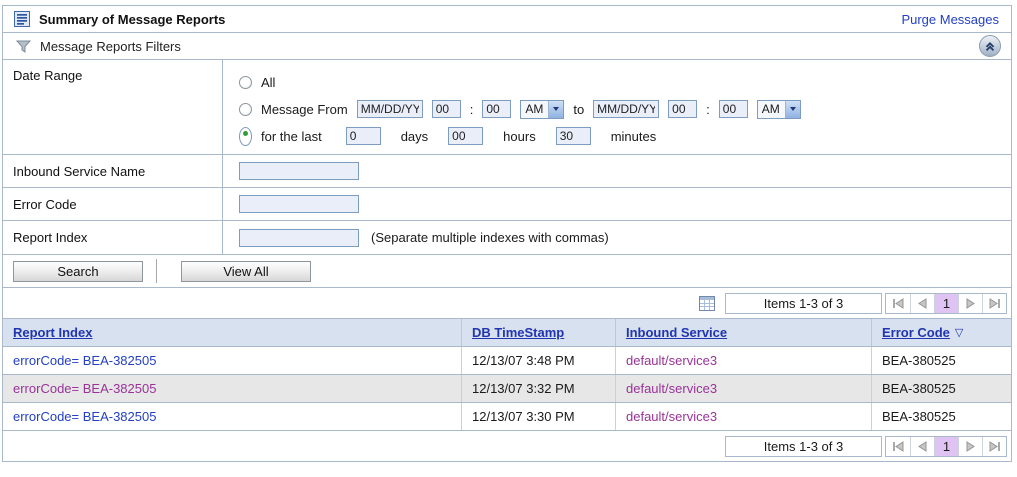 This screenshot has height=477, width=1017. What do you see at coordinates (389, 109) in the screenshot?
I see `from-date-input` at bounding box center [389, 109].